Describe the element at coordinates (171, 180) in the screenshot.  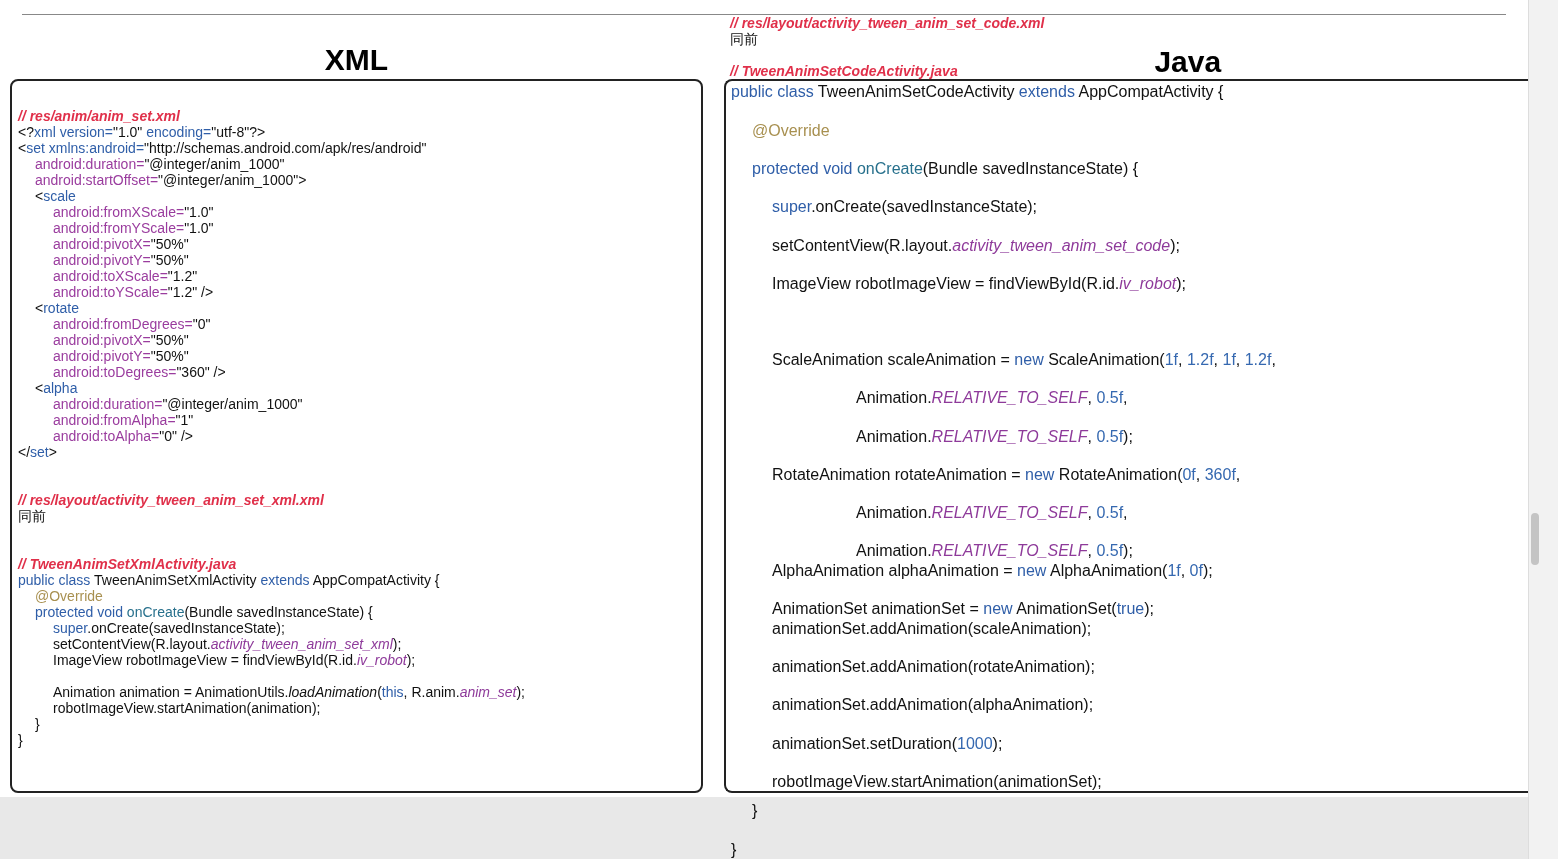
I see `code-line: android:startOffset="@integer/anim_1000">` at that location.